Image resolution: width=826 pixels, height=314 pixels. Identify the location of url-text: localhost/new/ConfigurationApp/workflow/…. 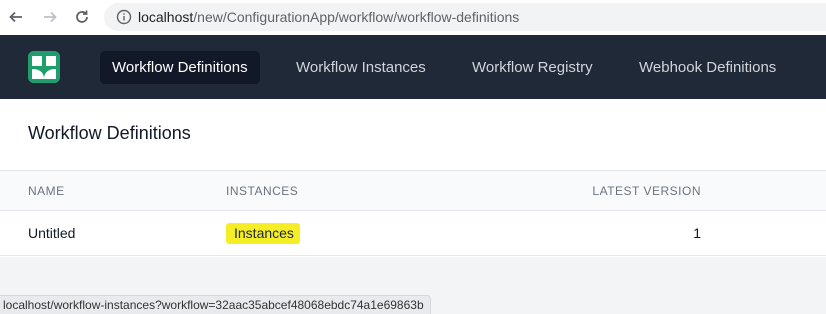
(328, 17).